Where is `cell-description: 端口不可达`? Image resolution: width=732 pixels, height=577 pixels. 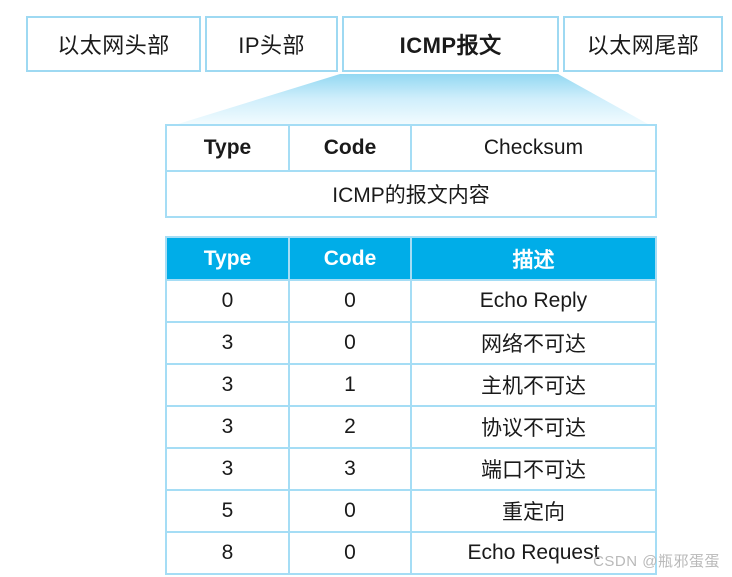
cell-description: 端口不可达 is located at coordinates (533, 469).